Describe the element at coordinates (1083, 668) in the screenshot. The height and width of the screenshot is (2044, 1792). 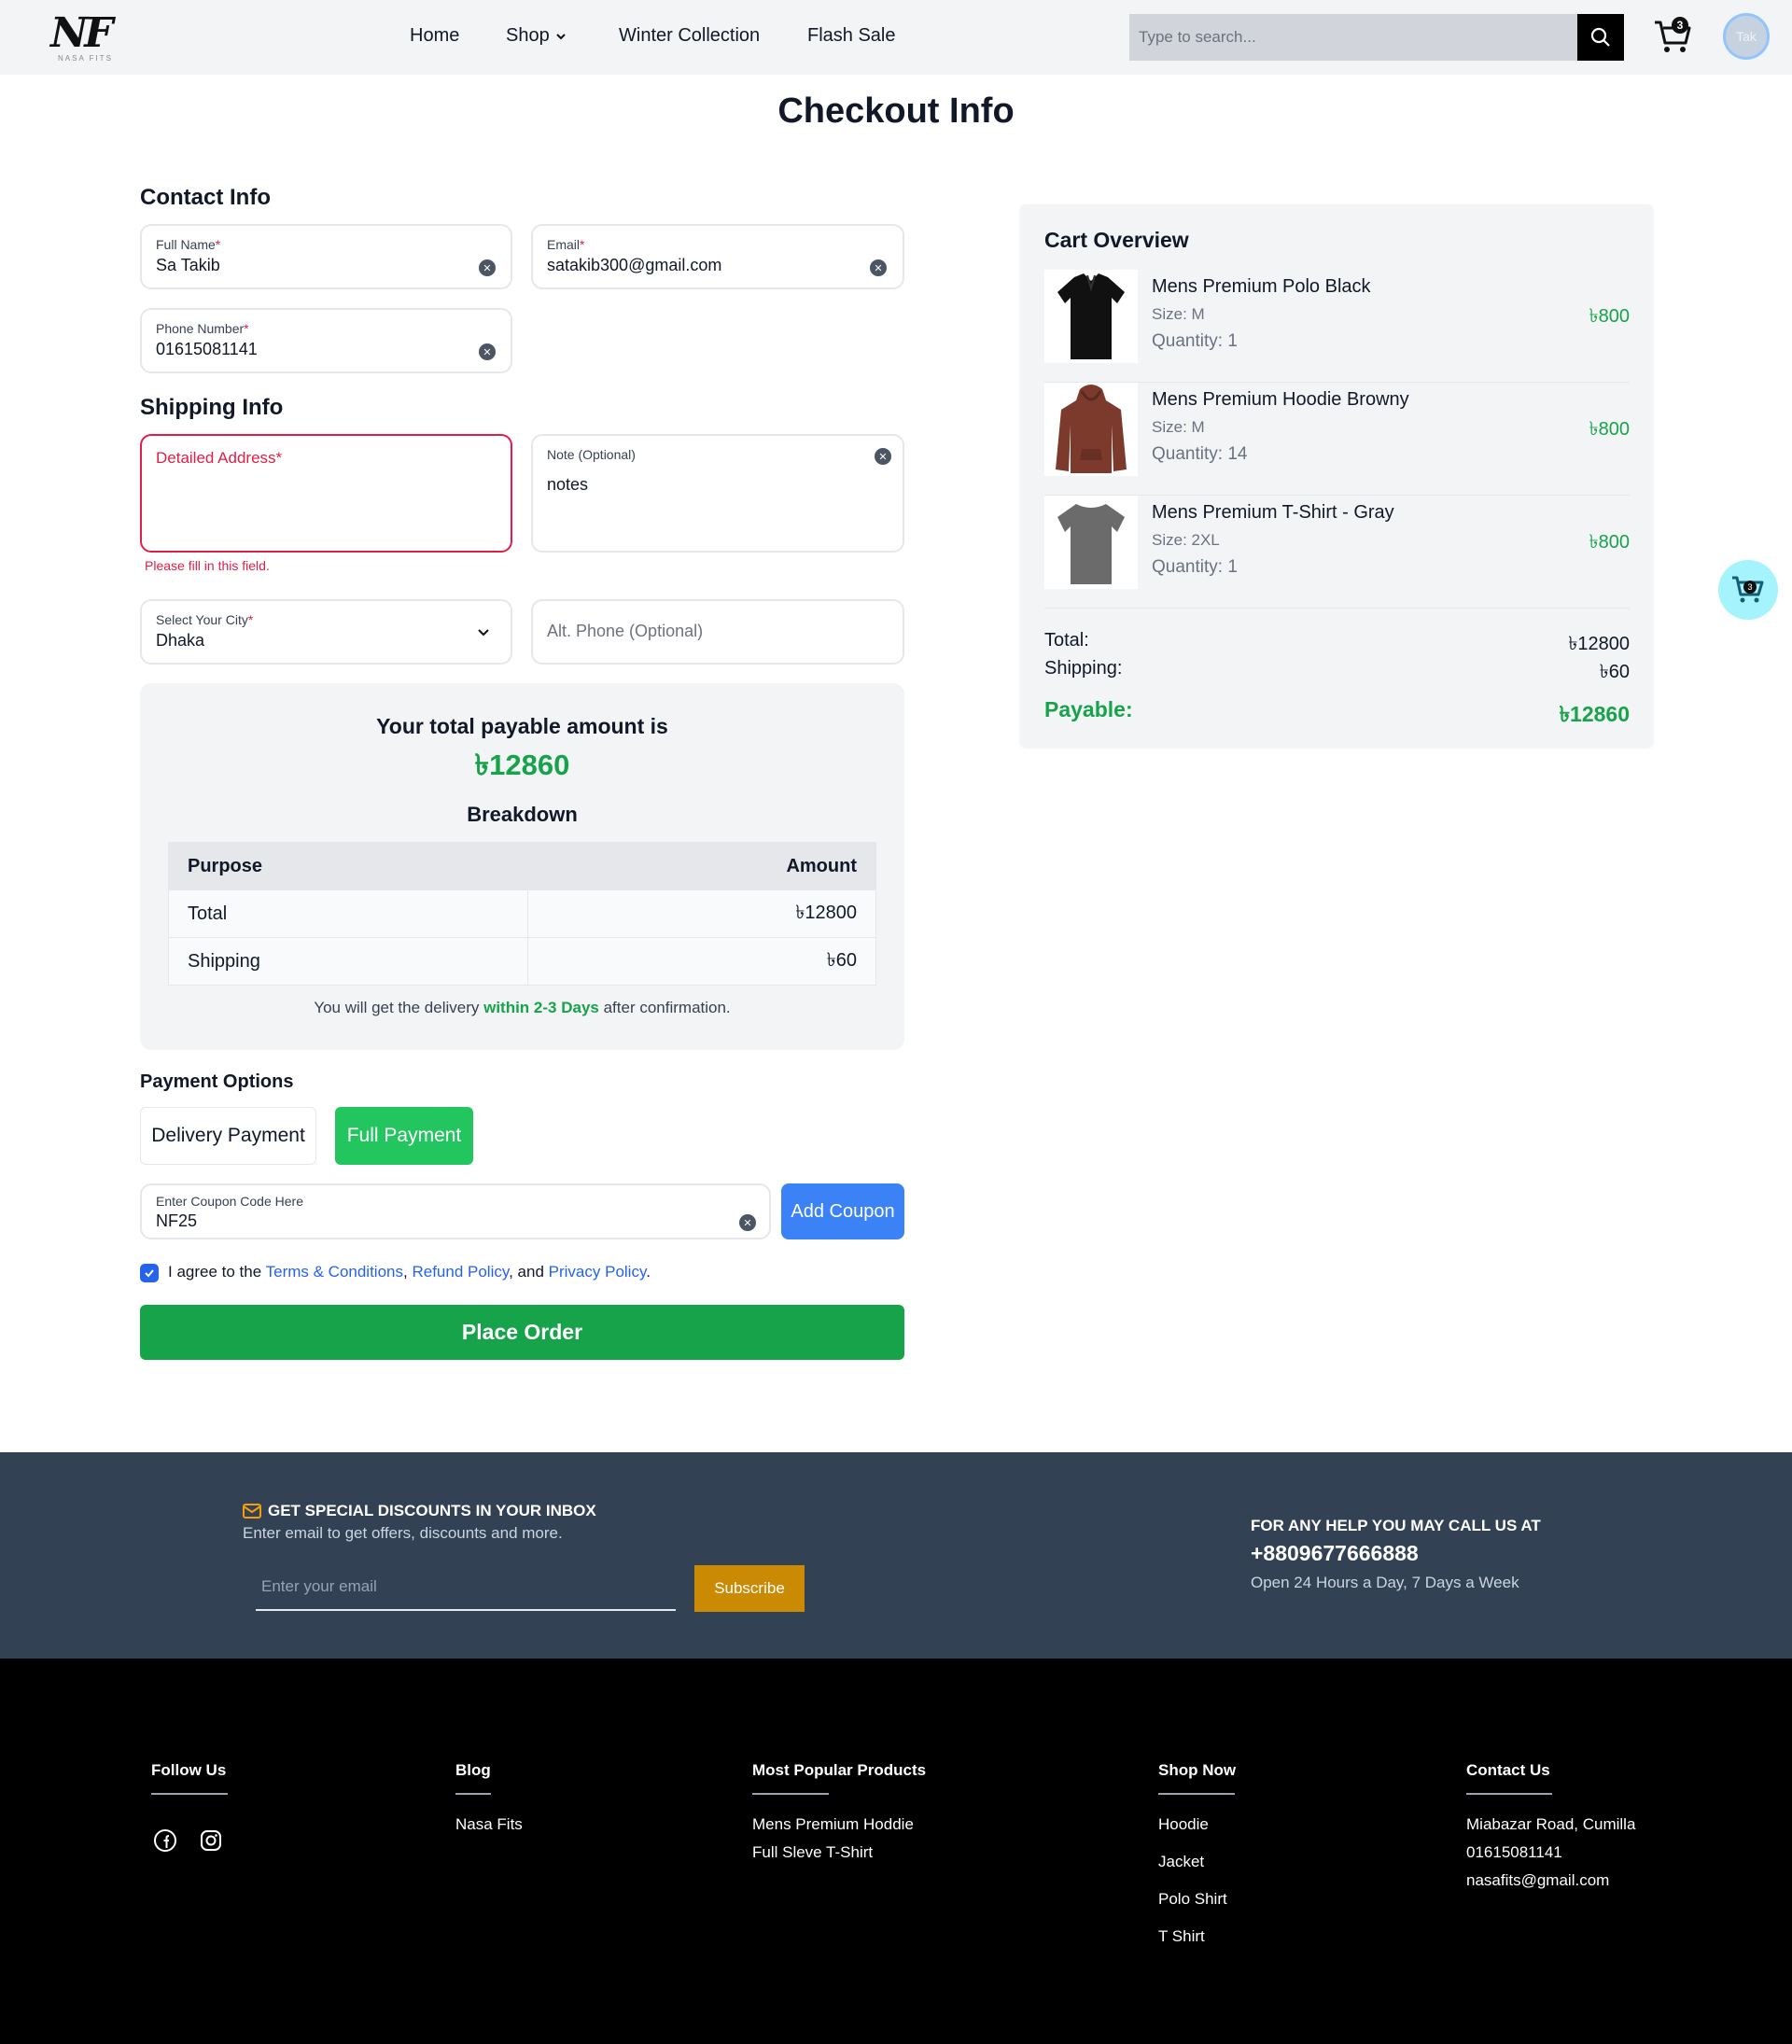
I see `cart-shipping-label: Shipping:` at that location.